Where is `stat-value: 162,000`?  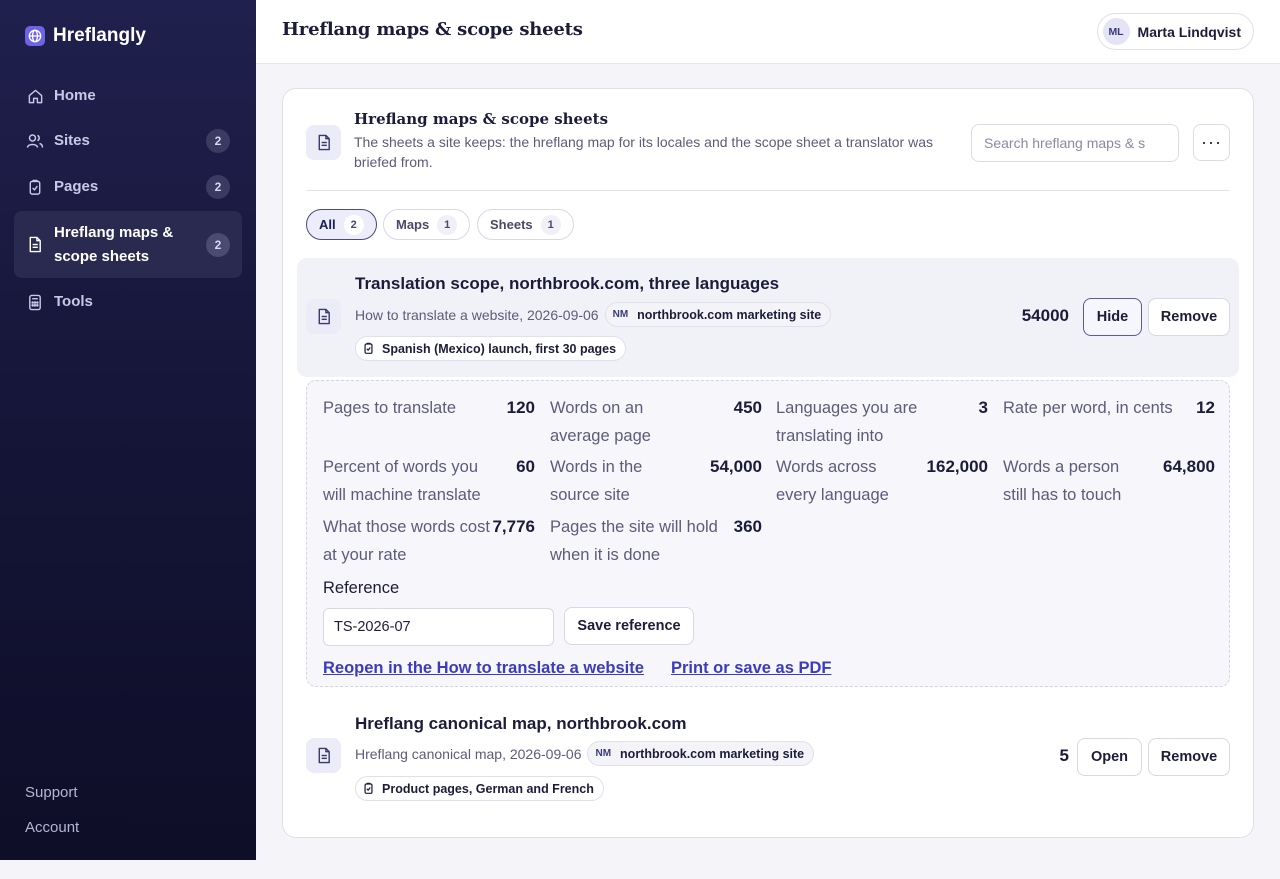
stat-value: 162,000 is located at coordinates (957, 466).